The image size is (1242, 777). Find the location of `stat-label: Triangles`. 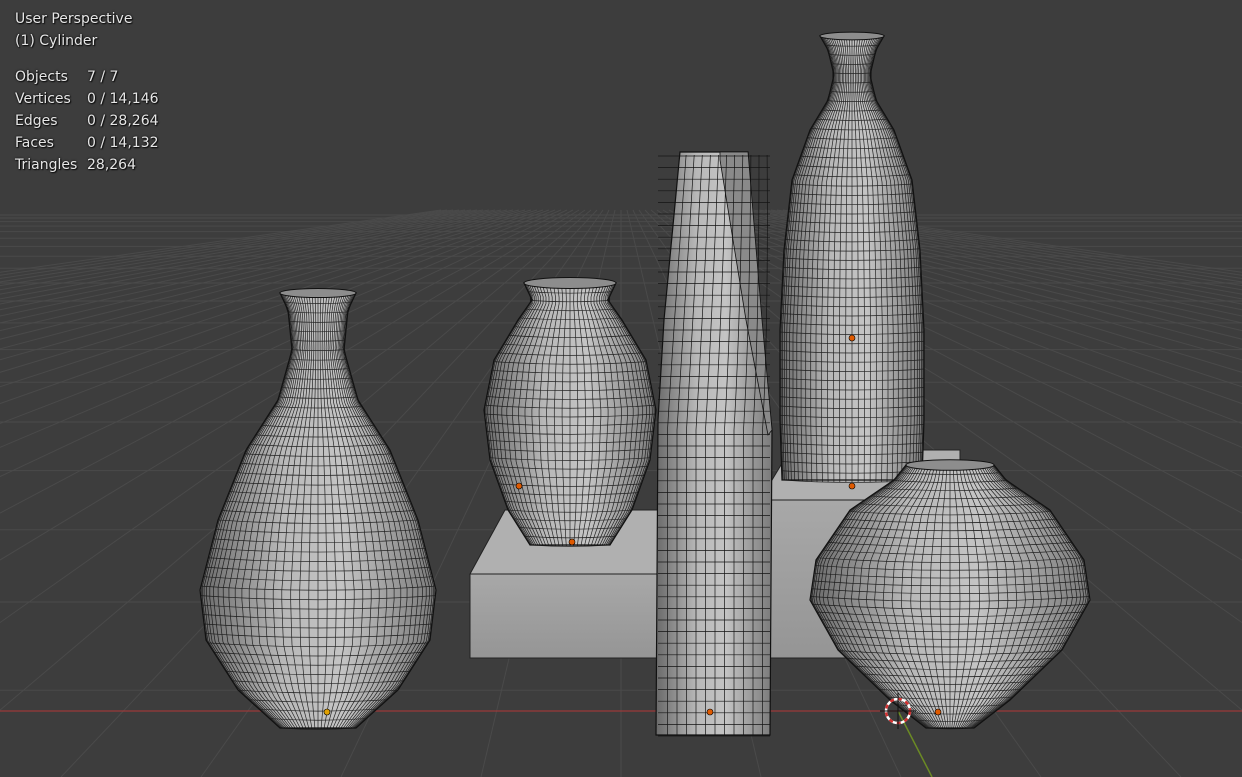

stat-label: Triangles is located at coordinates (46, 165).